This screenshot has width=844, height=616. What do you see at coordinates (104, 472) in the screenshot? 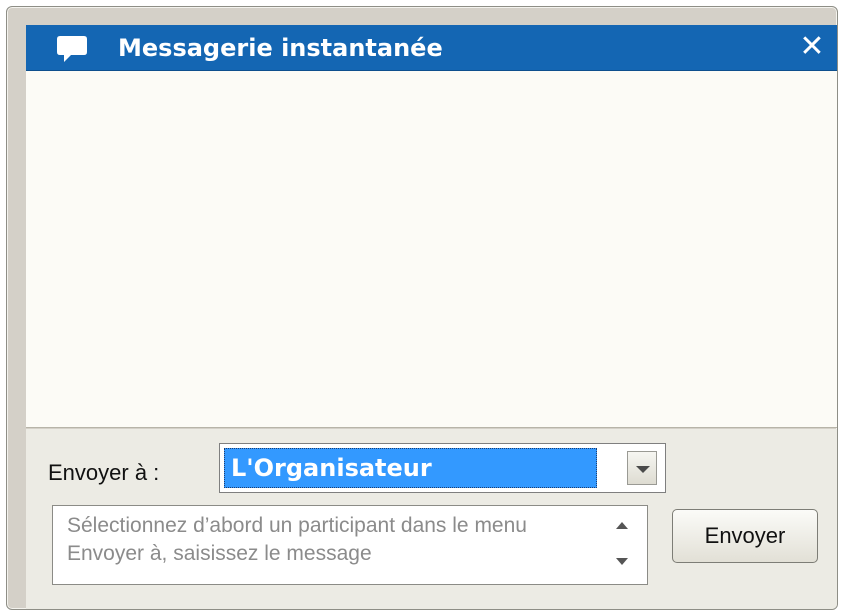
I see `recipient-label: Envoyer à :` at bounding box center [104, 472].